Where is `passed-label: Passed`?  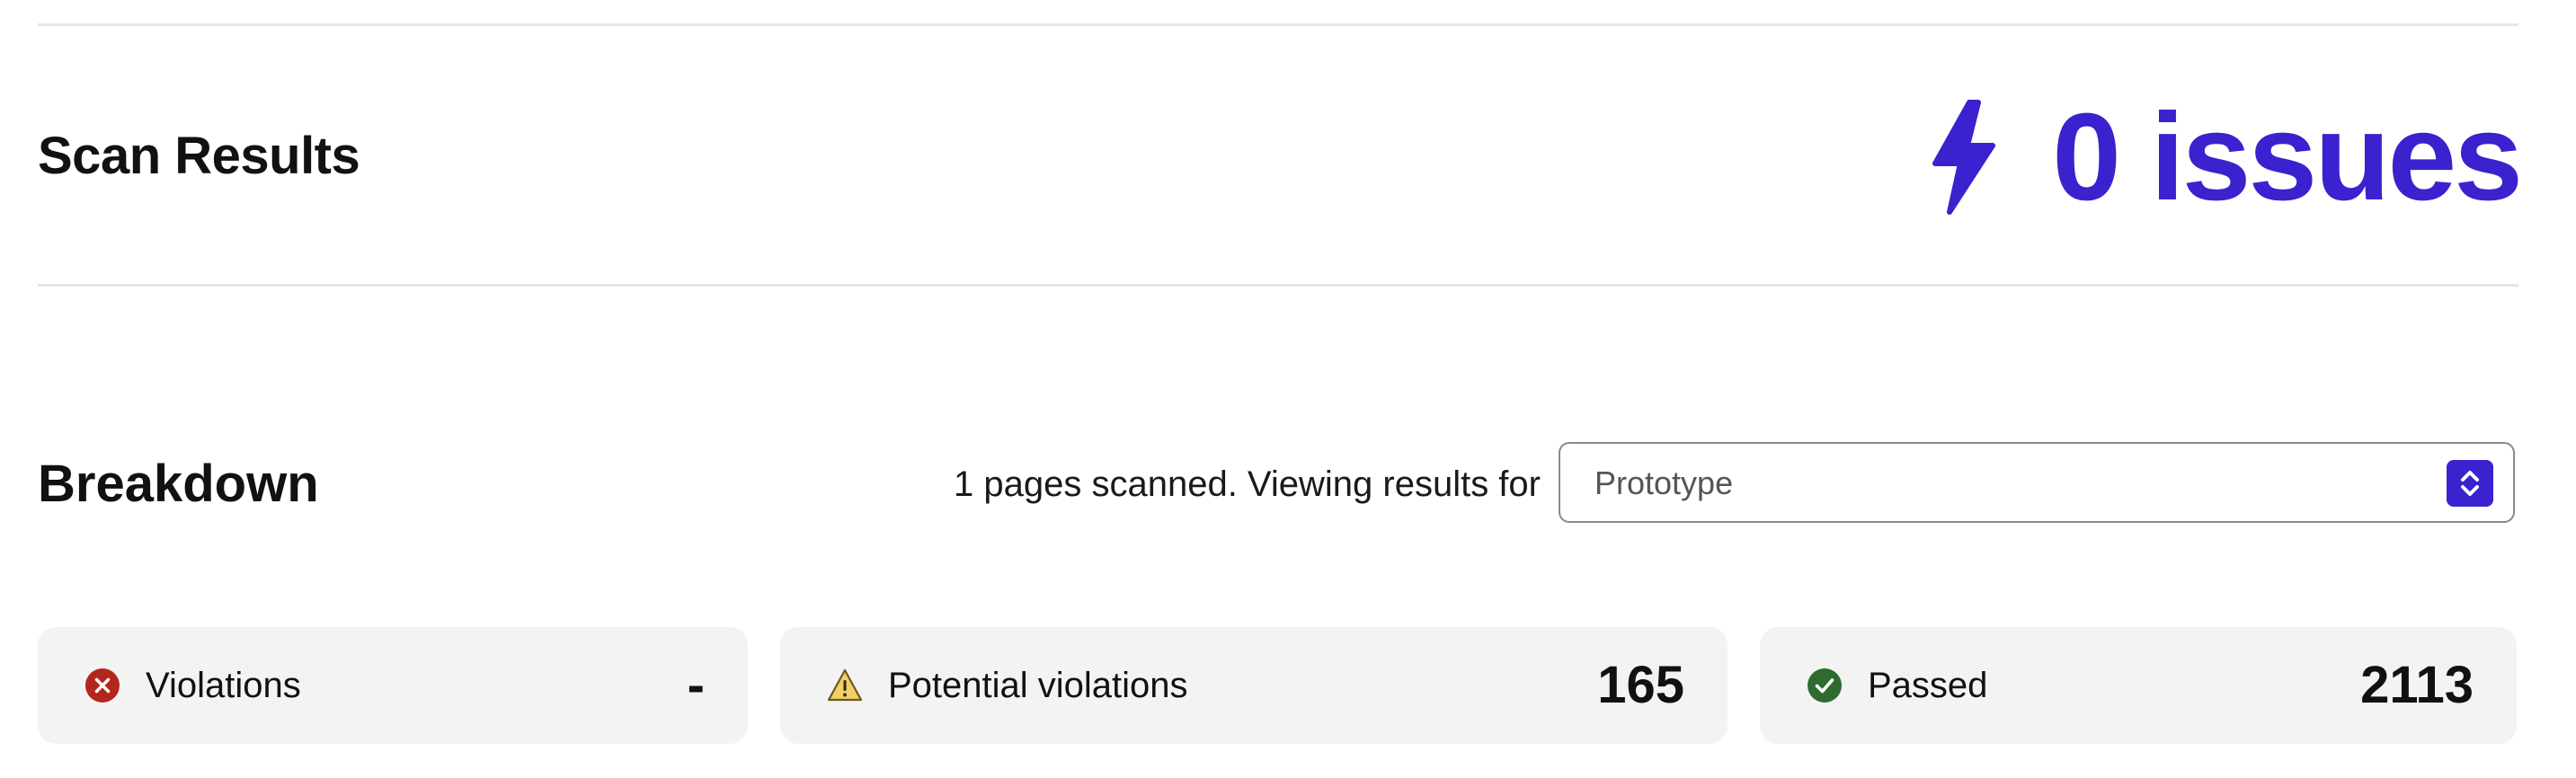
passed-label: Passed is located at coordinates (1928, 685).